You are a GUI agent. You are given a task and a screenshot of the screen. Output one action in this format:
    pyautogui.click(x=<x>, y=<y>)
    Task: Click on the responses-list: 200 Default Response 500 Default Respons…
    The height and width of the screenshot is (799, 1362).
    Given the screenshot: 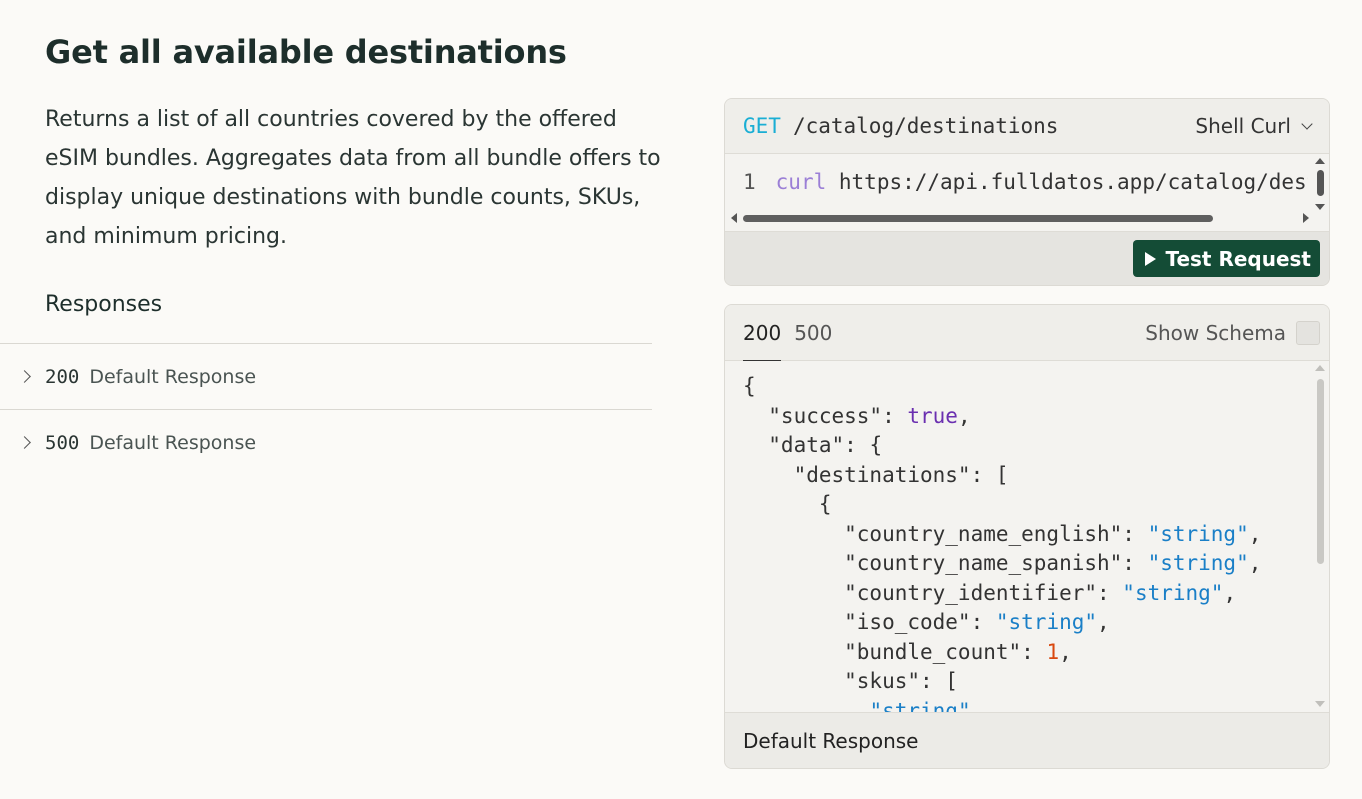 What is the action you would take?
    pyautogui.click(x=326, y=409)
    